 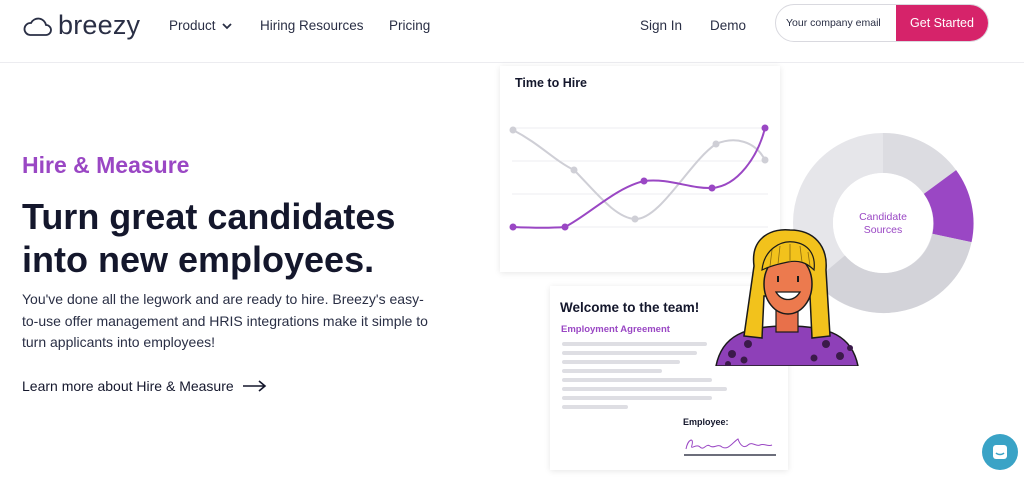 I want to click on learn-more-link: Learn more about Hire & Measure, so click(x=145, y=386).